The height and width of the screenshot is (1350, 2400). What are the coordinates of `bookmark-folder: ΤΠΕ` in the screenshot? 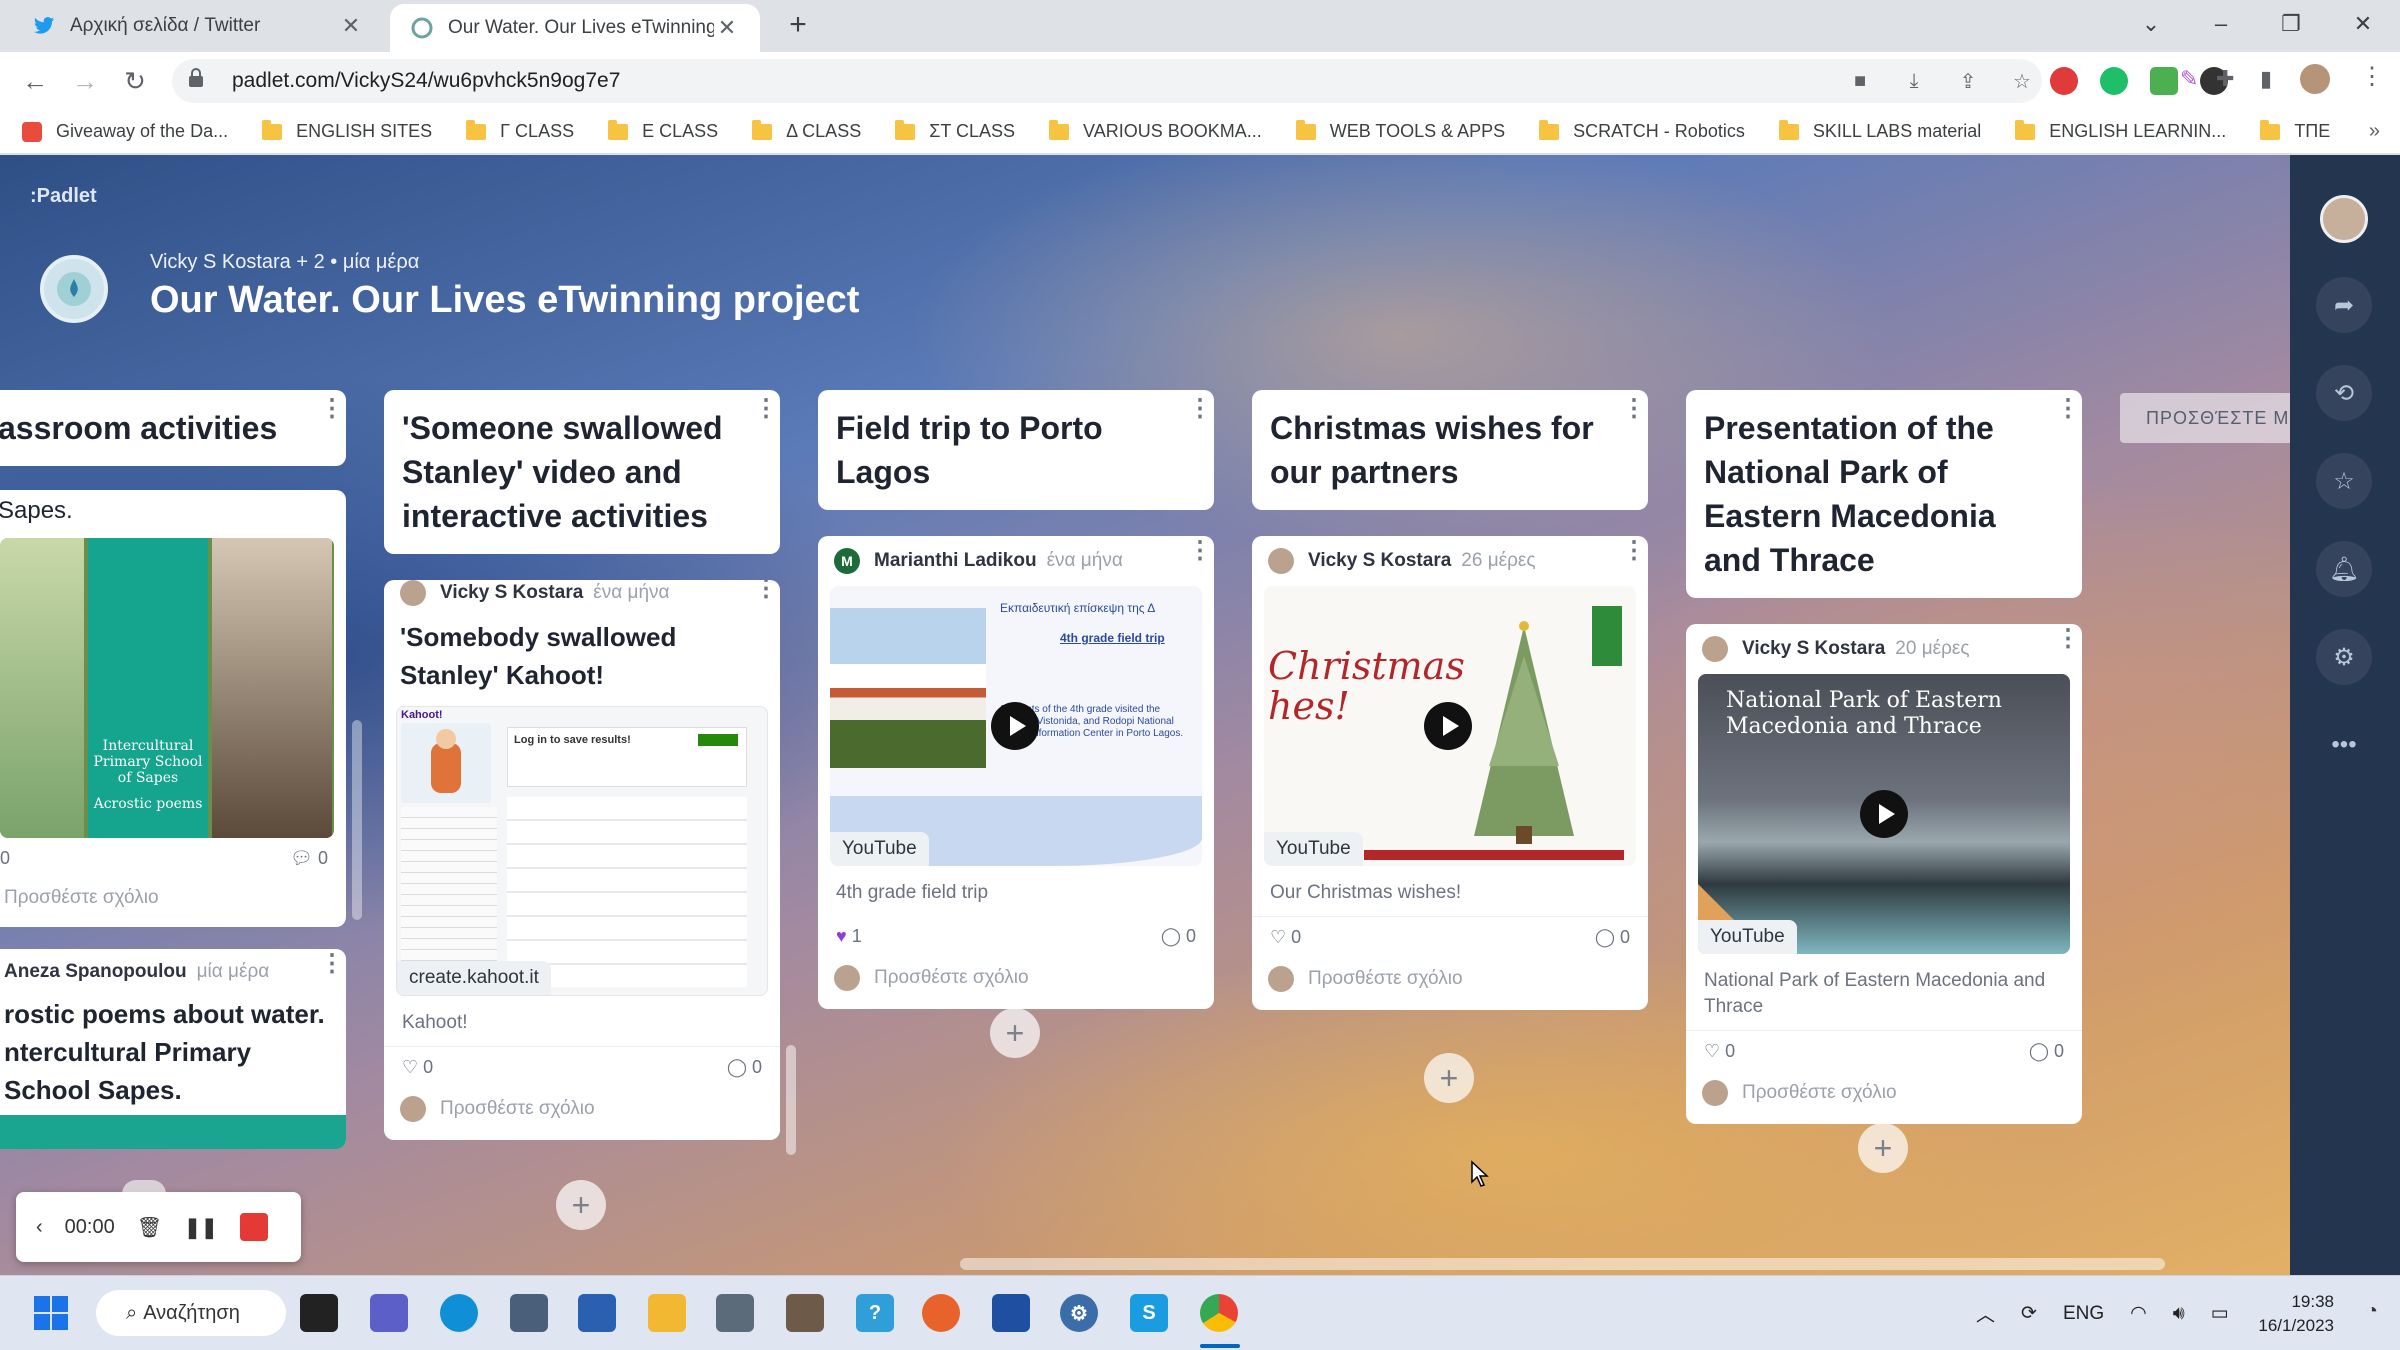 It's located at (2295, 130).